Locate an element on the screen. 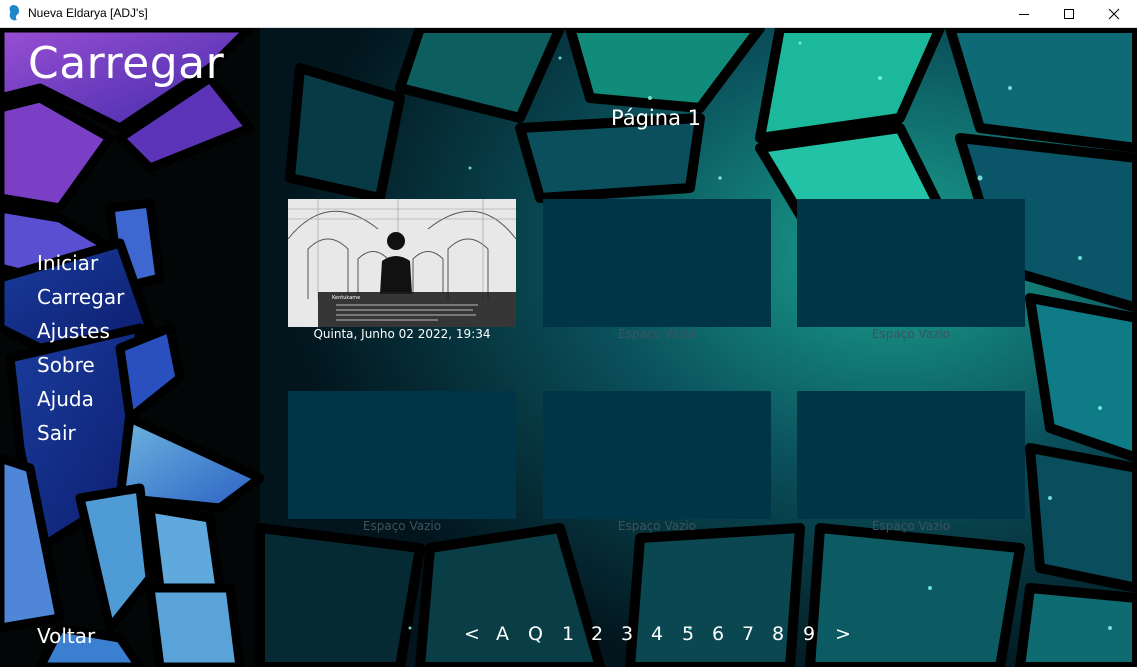  auto-saves-button: A is located at coordinates (502, 634).